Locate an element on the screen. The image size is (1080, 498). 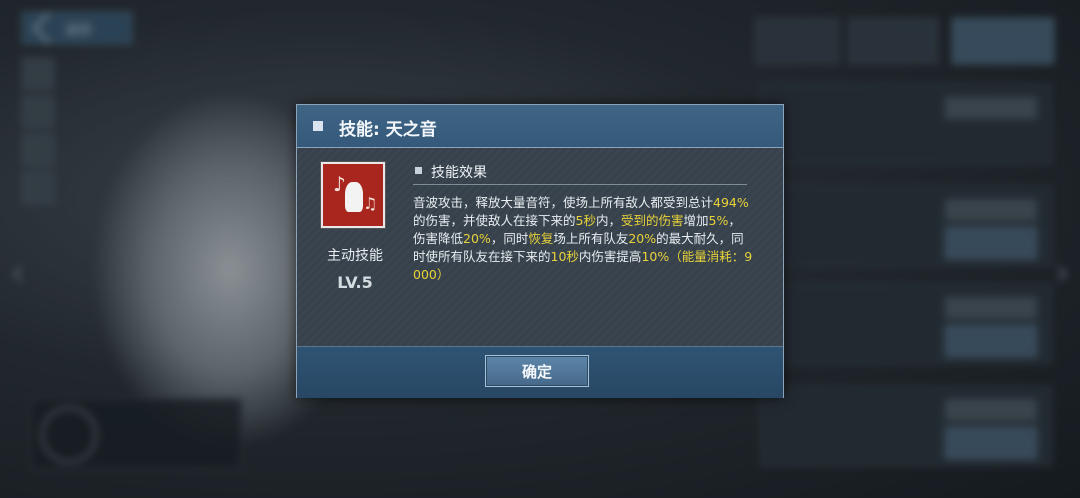
dialog-title: 技能: 天之音 is located at coordinates (388, 130).